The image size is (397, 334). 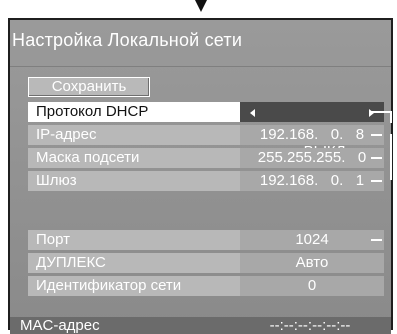 I want to click on mac-address-row: MAC-адрес --:--:--:--:--:--, so click(x=200, y=325).